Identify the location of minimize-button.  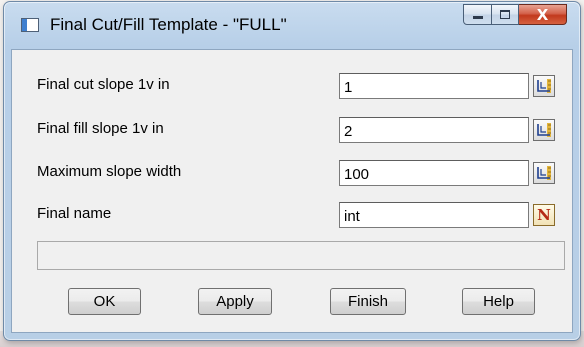
(477, 14).